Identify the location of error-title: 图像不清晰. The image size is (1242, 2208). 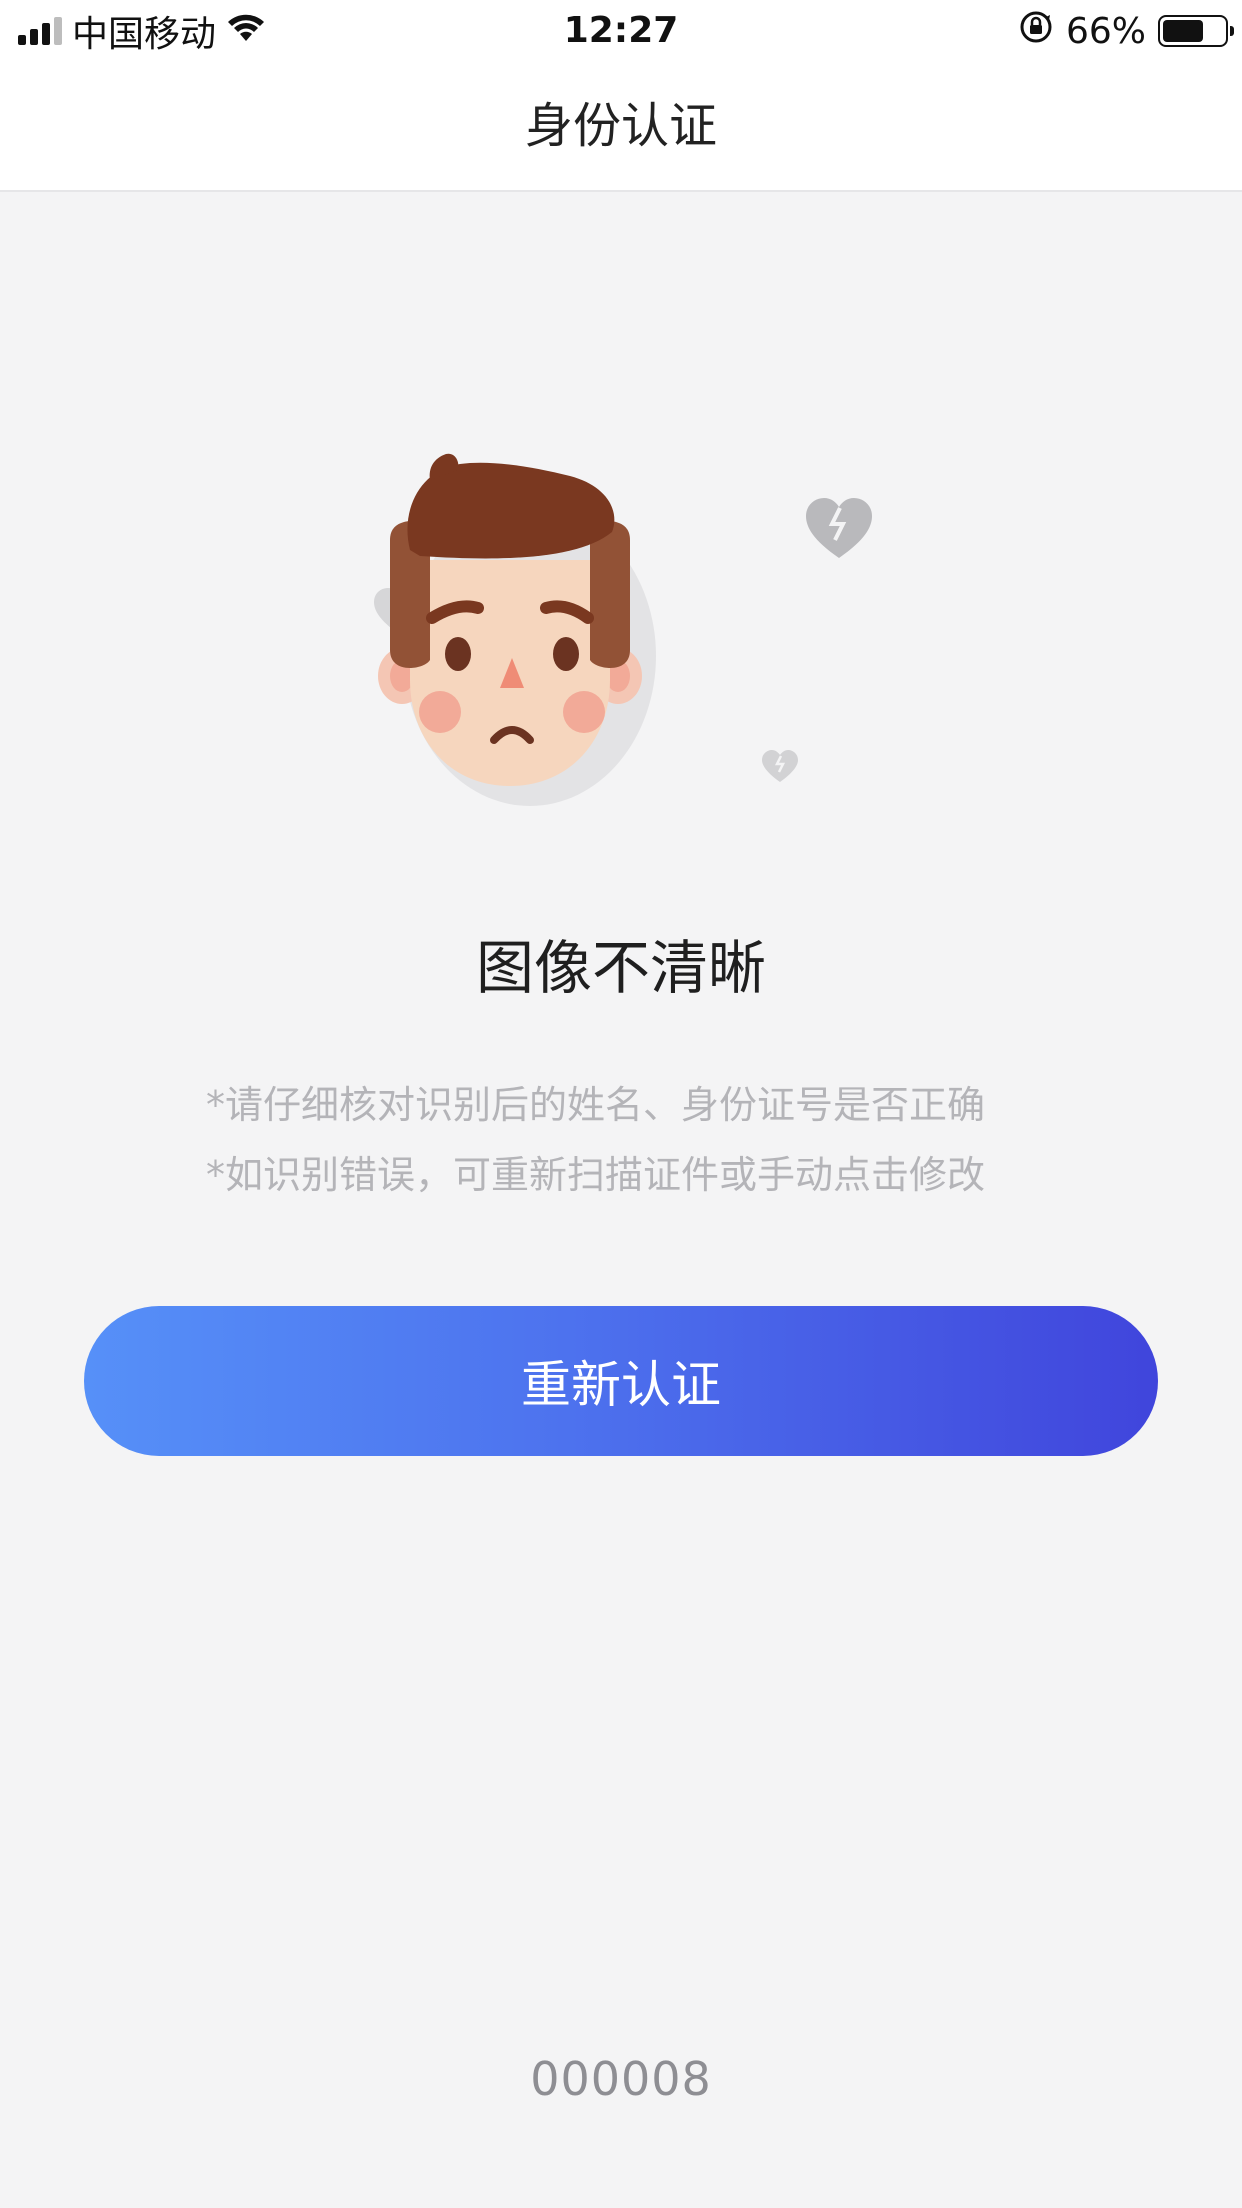
(620, 968).